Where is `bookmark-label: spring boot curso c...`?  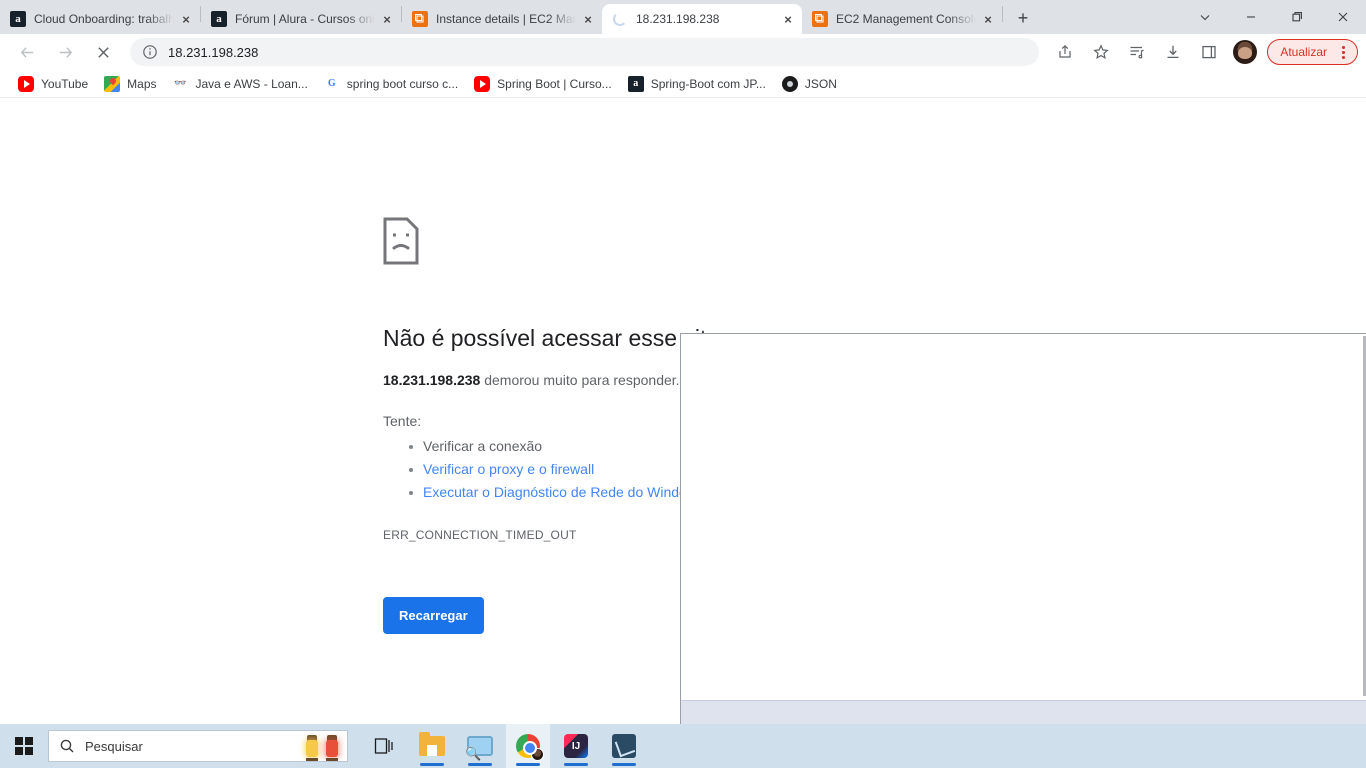 bookmark-label: spring boot curso c... is located at coordinates (402, 83).